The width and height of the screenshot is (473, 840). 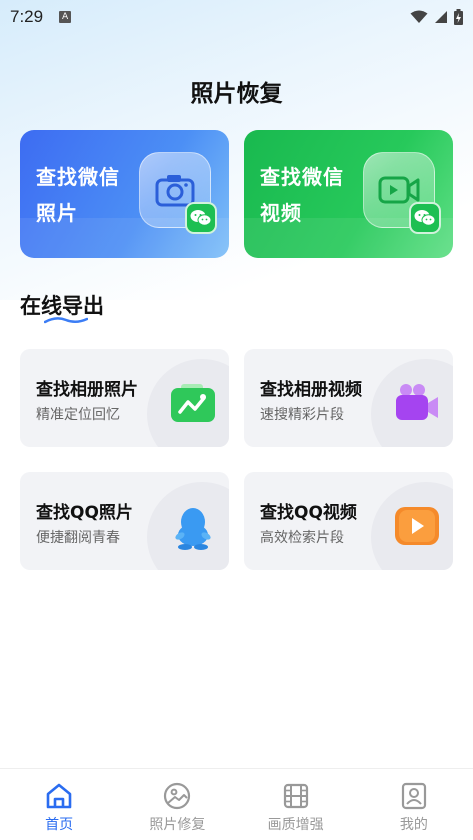 I want to click on bottom-tab-bar: 首页 照片修复 画质增强 我的, so click(x=236, y=804).